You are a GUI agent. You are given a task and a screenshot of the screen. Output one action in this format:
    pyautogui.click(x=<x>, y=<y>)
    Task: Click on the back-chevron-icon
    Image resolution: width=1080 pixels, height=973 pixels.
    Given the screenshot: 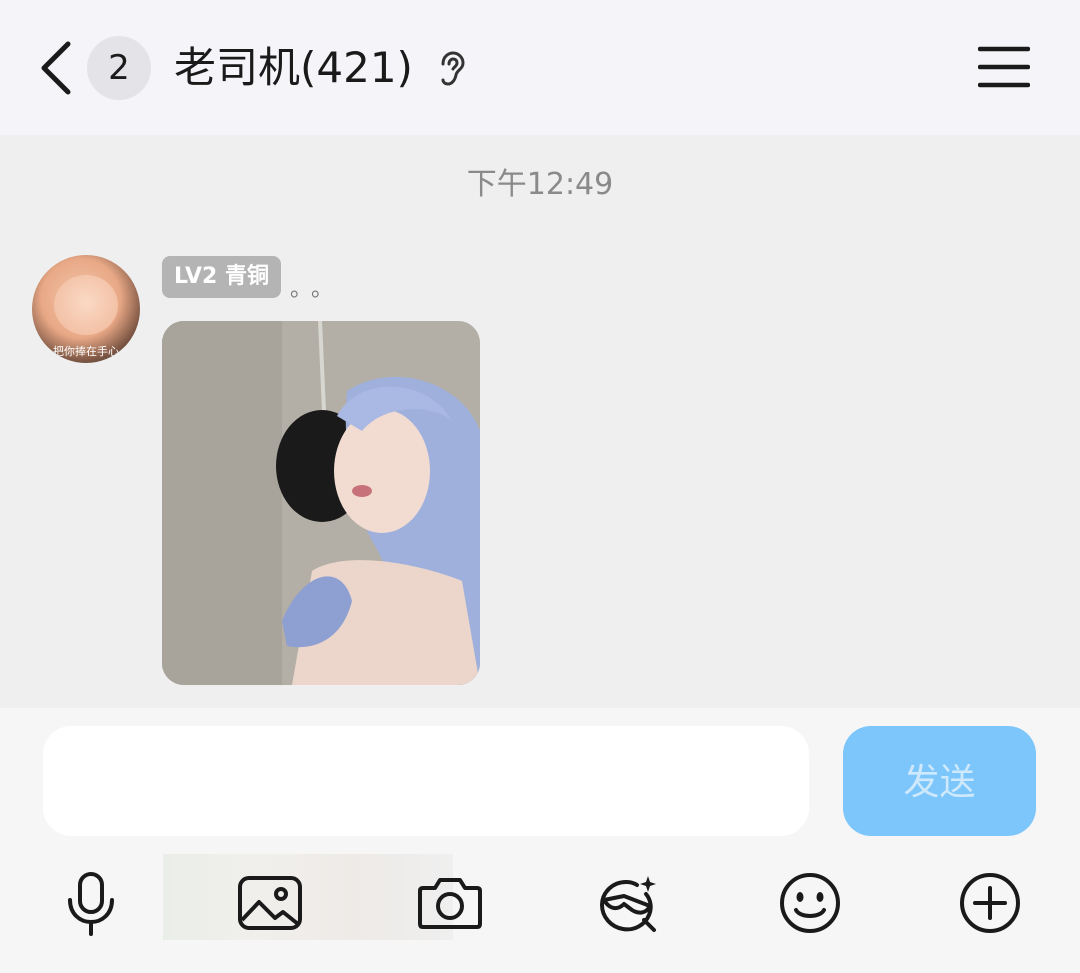 What is the action you would take?
    pyautogui.click(x=56, y=68)
    